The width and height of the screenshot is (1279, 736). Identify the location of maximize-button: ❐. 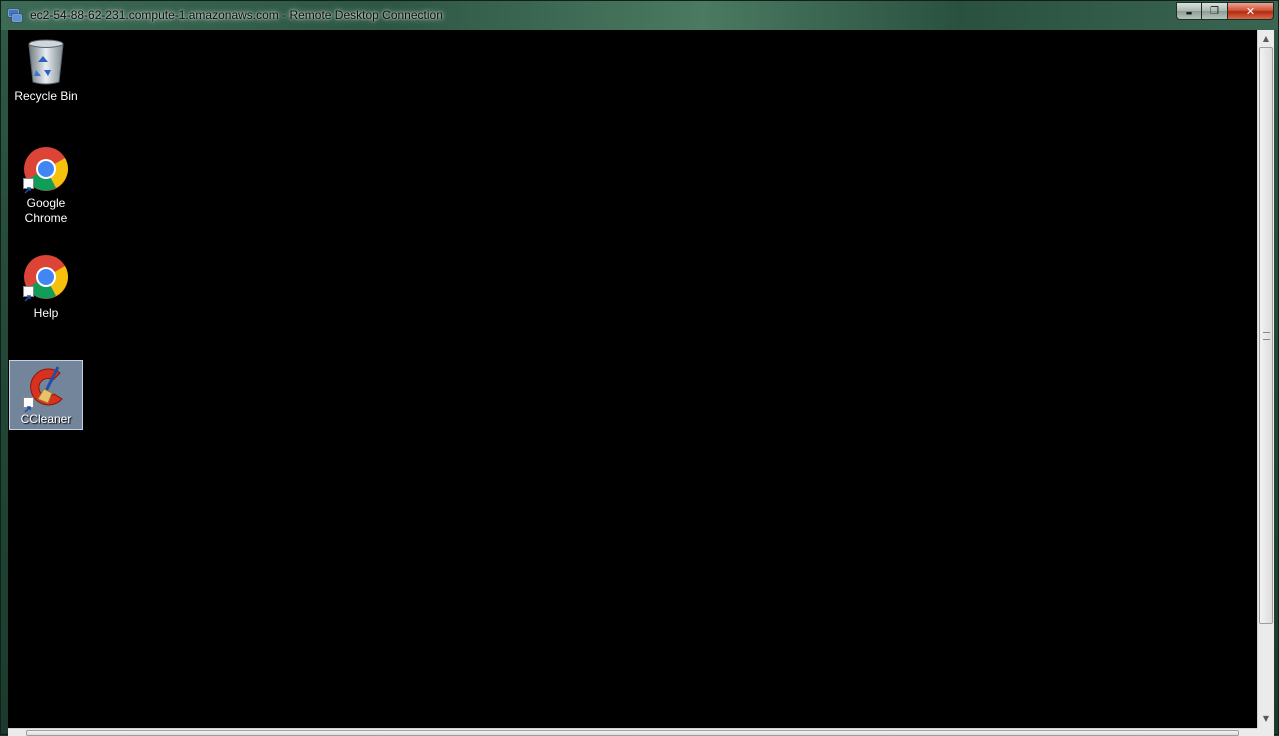
(1215, 11).